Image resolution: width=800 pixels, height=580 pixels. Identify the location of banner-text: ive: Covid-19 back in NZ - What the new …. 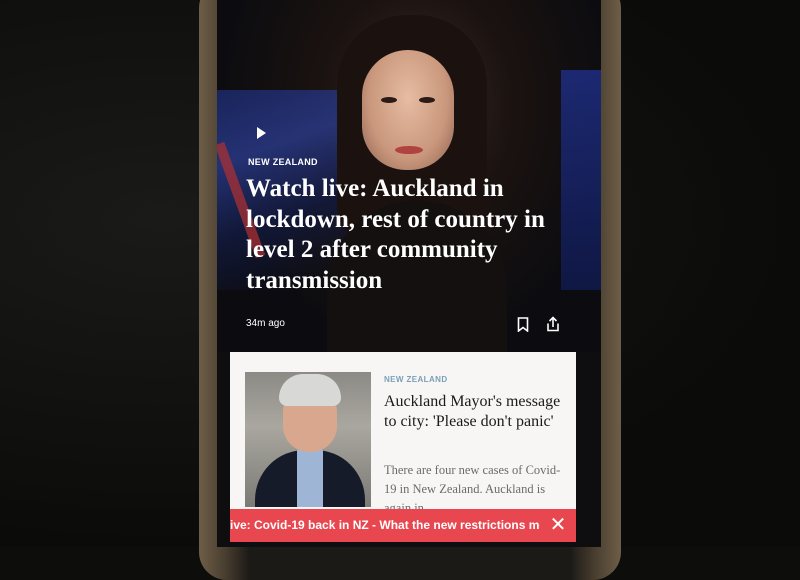
(398, 525).